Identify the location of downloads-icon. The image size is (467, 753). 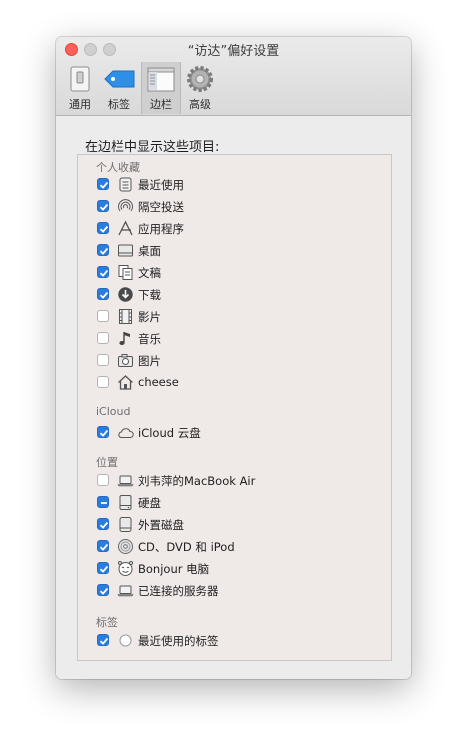
(125, 294).